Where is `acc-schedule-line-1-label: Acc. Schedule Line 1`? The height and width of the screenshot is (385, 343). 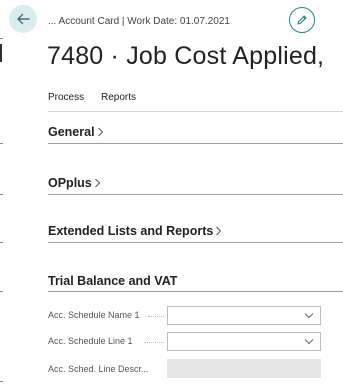 acc-schedule-line-1-label: Acc. Schedule Line 1 is located at coordinates (90, 341).